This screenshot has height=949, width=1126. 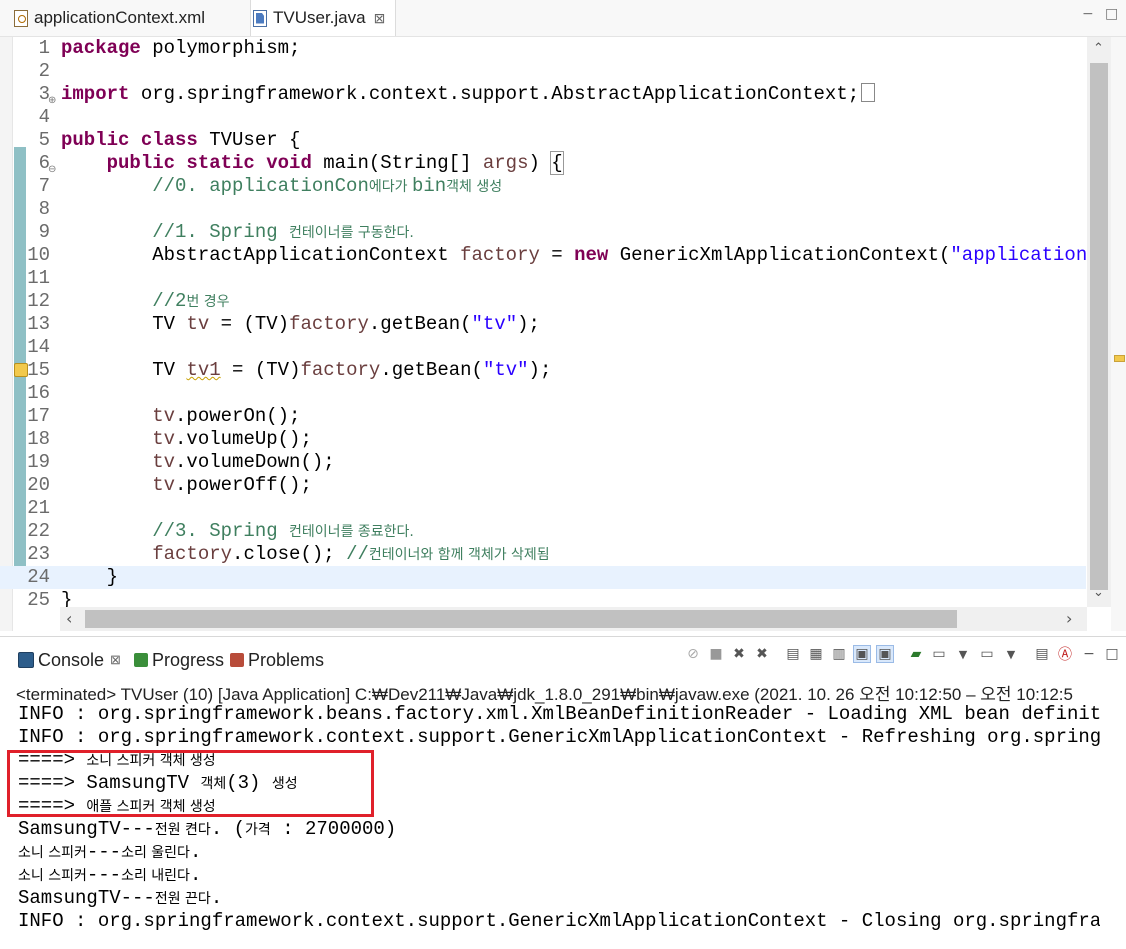 I want to click on code-line: 7 //0. applicationCon에다가 bin객체 생성, so click(x=270, y=186).